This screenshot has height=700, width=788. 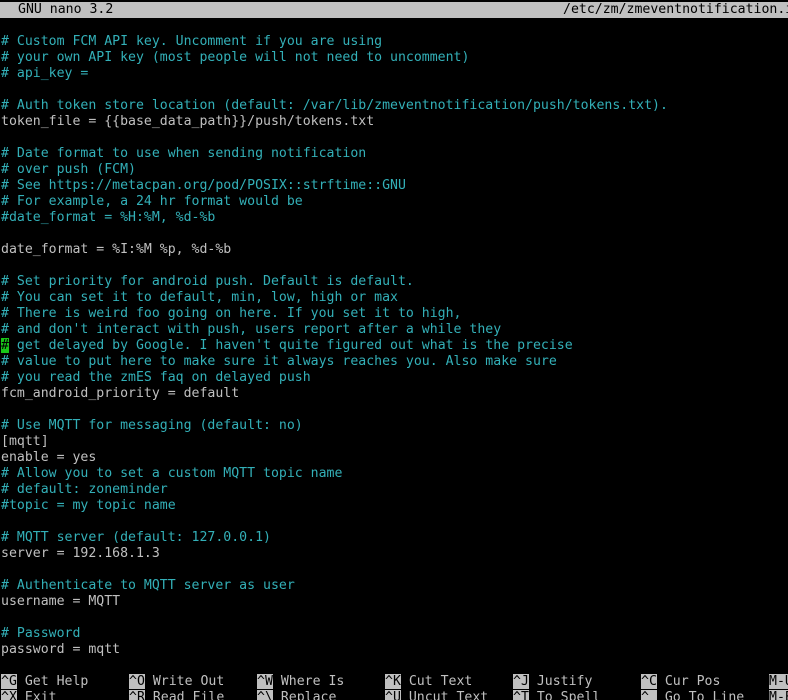 I want to click on shortcut-to-spell: ^T To Spell, so click(x=556, y=695).